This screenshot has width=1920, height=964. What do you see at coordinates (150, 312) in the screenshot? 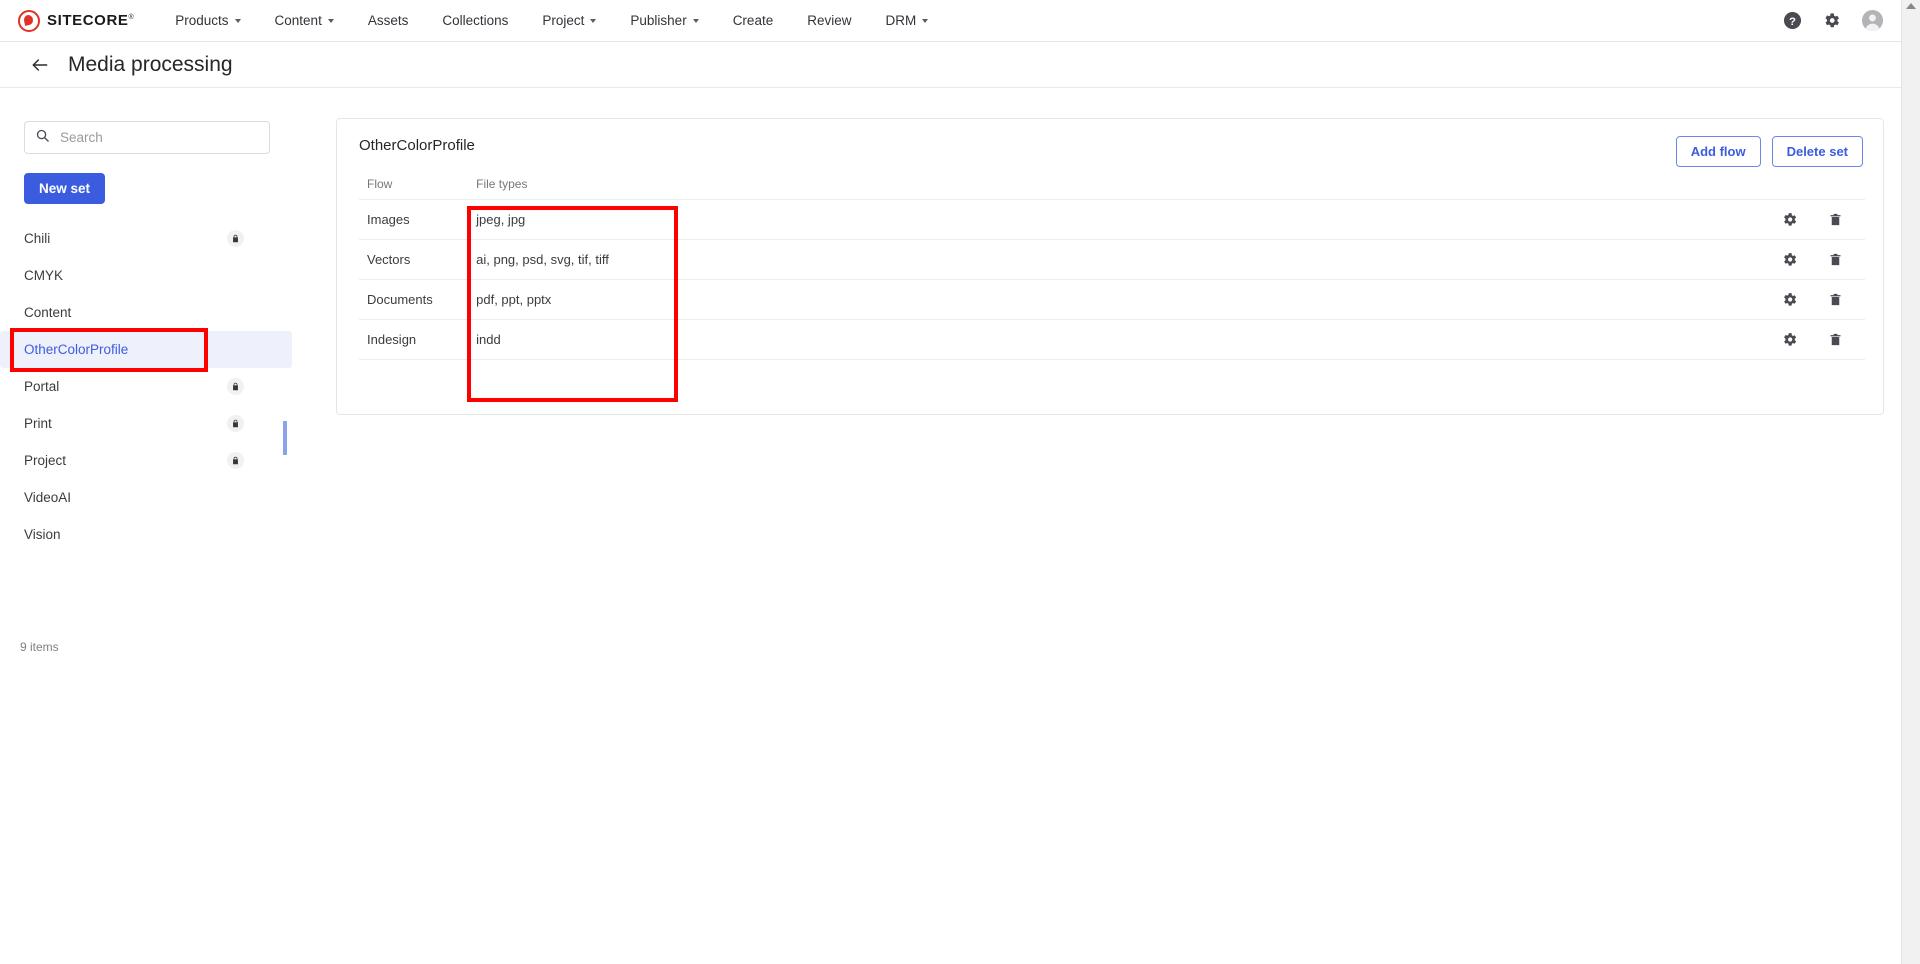
I see `set-item-content: Content` at bounding box center [150, 312].